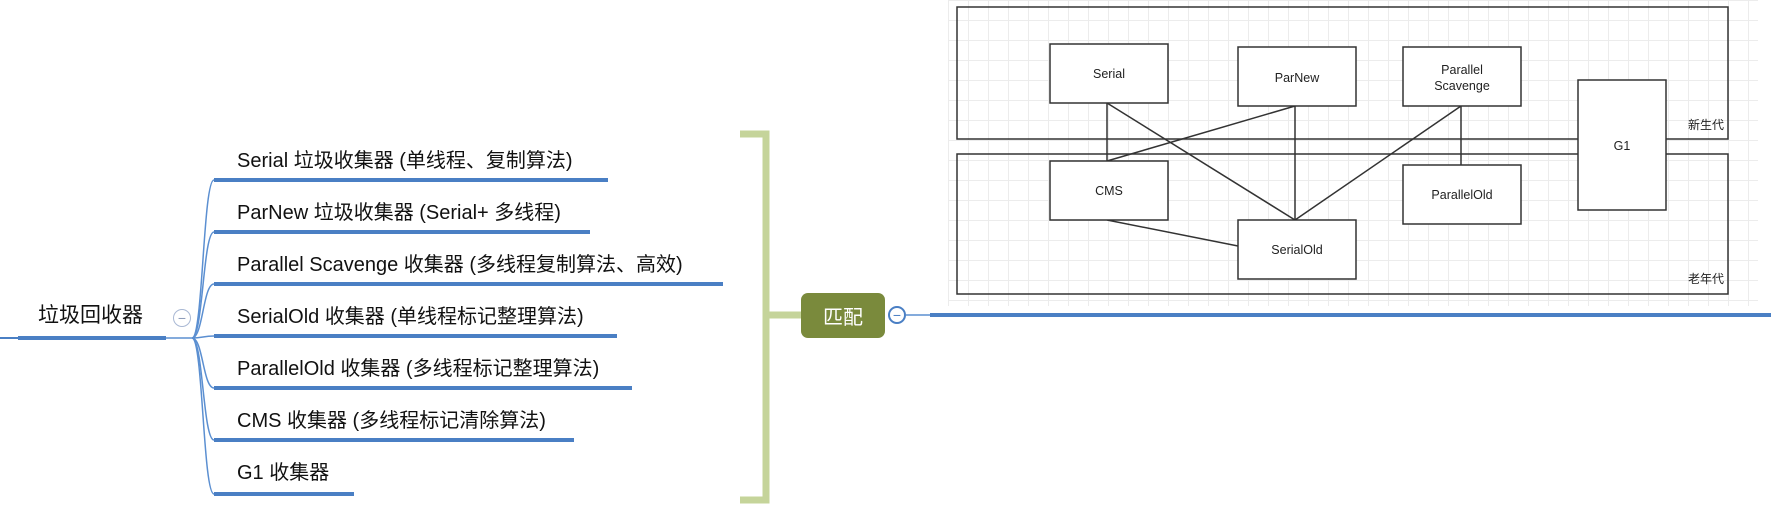 This screenshot has height=522, width=1782. What do you see at coordinates (391, 421) in the screenshot?
I see `topic-cms: CMS 收集器 (多线程标记清除算法)` at bounding box center [391, 421].